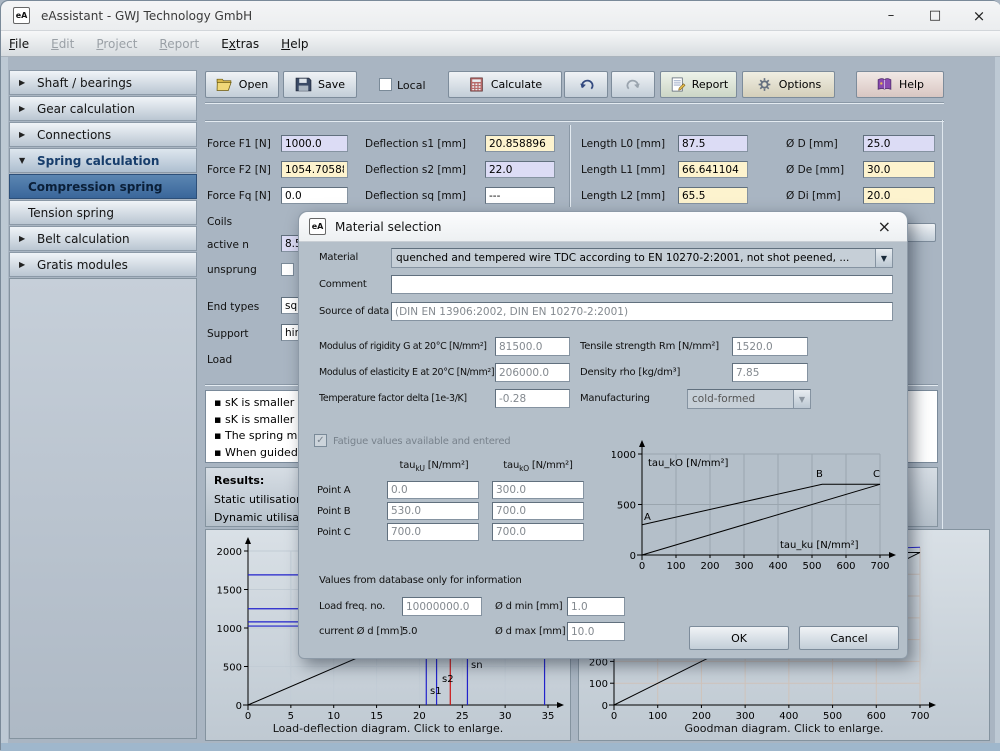 The width and height of the screenshot is (1000, 751). I want to click on svg-text: s2, so click(448, 679).